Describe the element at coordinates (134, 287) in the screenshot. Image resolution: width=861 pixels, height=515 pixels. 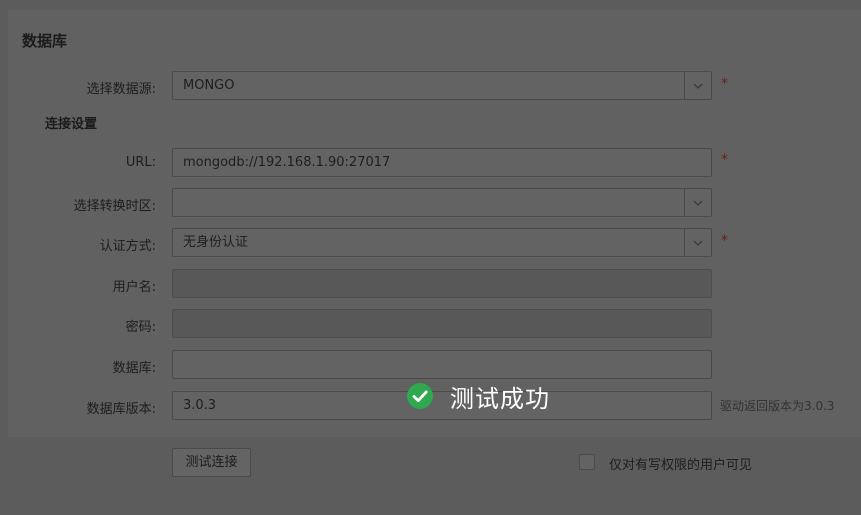
I see `username-label: 用户名:` at that location.